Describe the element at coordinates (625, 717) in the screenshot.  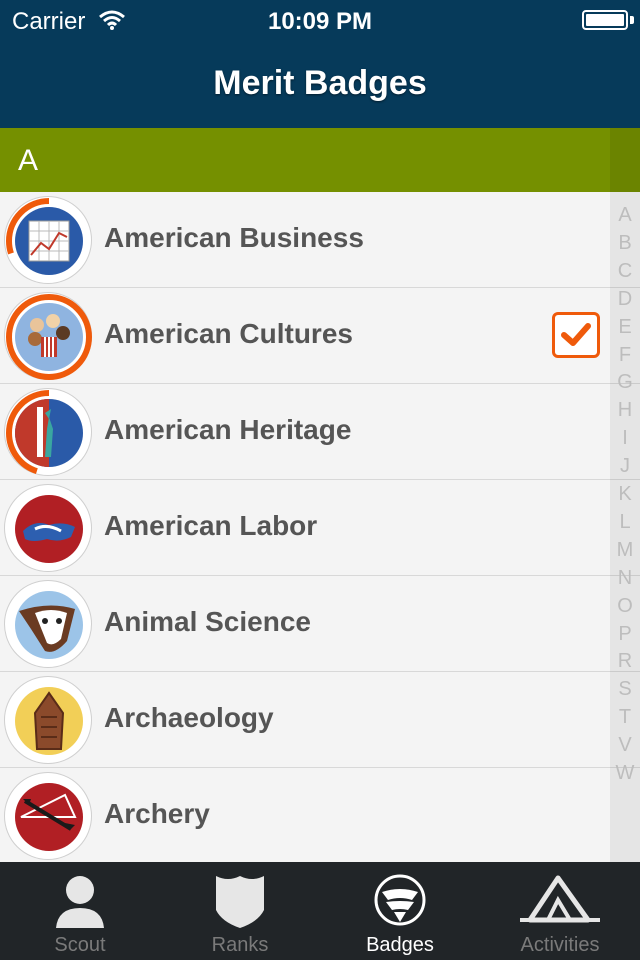
I see `index-letter: T` at that location.